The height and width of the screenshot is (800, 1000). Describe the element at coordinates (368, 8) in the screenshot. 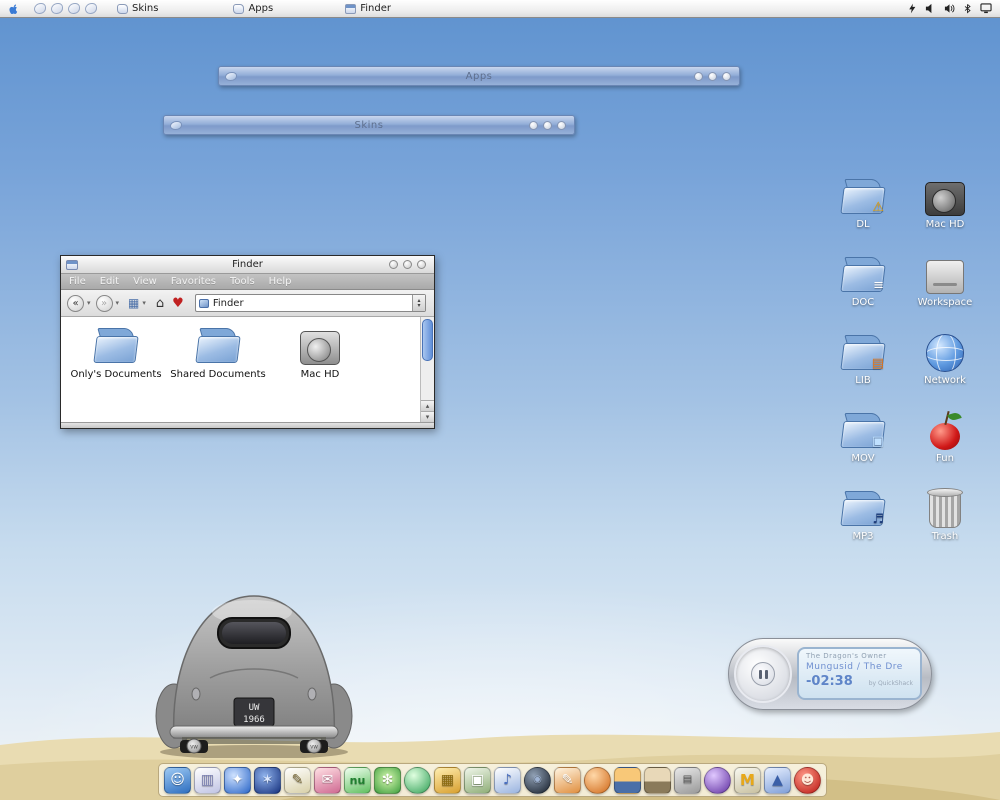

I see `menubar-item-finder: Finder` at that location.